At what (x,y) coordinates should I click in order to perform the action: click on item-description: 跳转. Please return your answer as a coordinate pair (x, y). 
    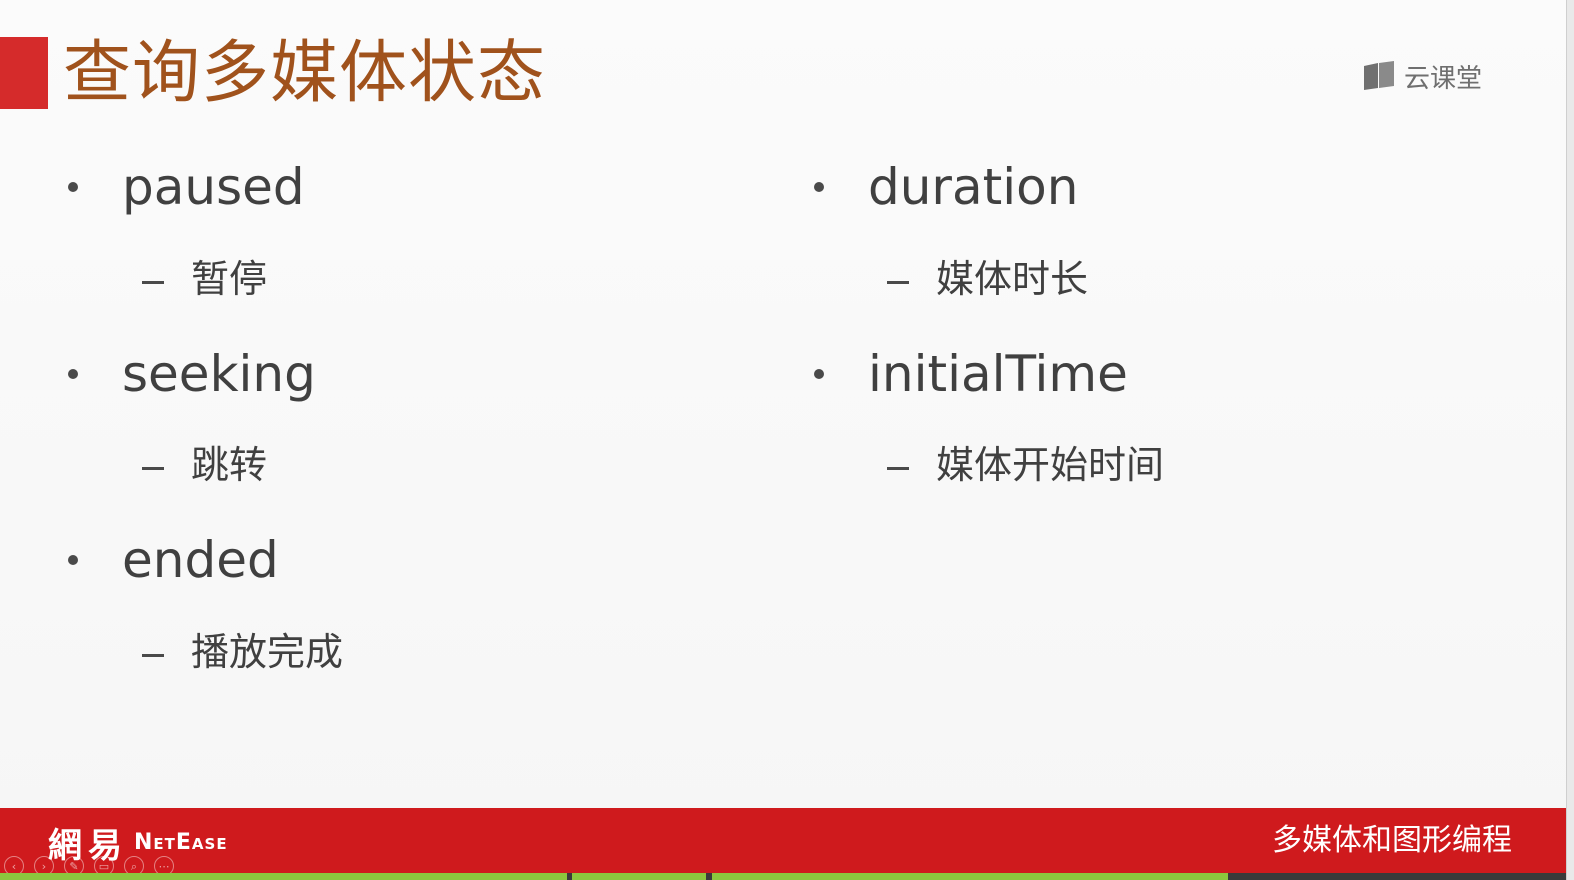
    Looking at the image, I should click on (229, 465).